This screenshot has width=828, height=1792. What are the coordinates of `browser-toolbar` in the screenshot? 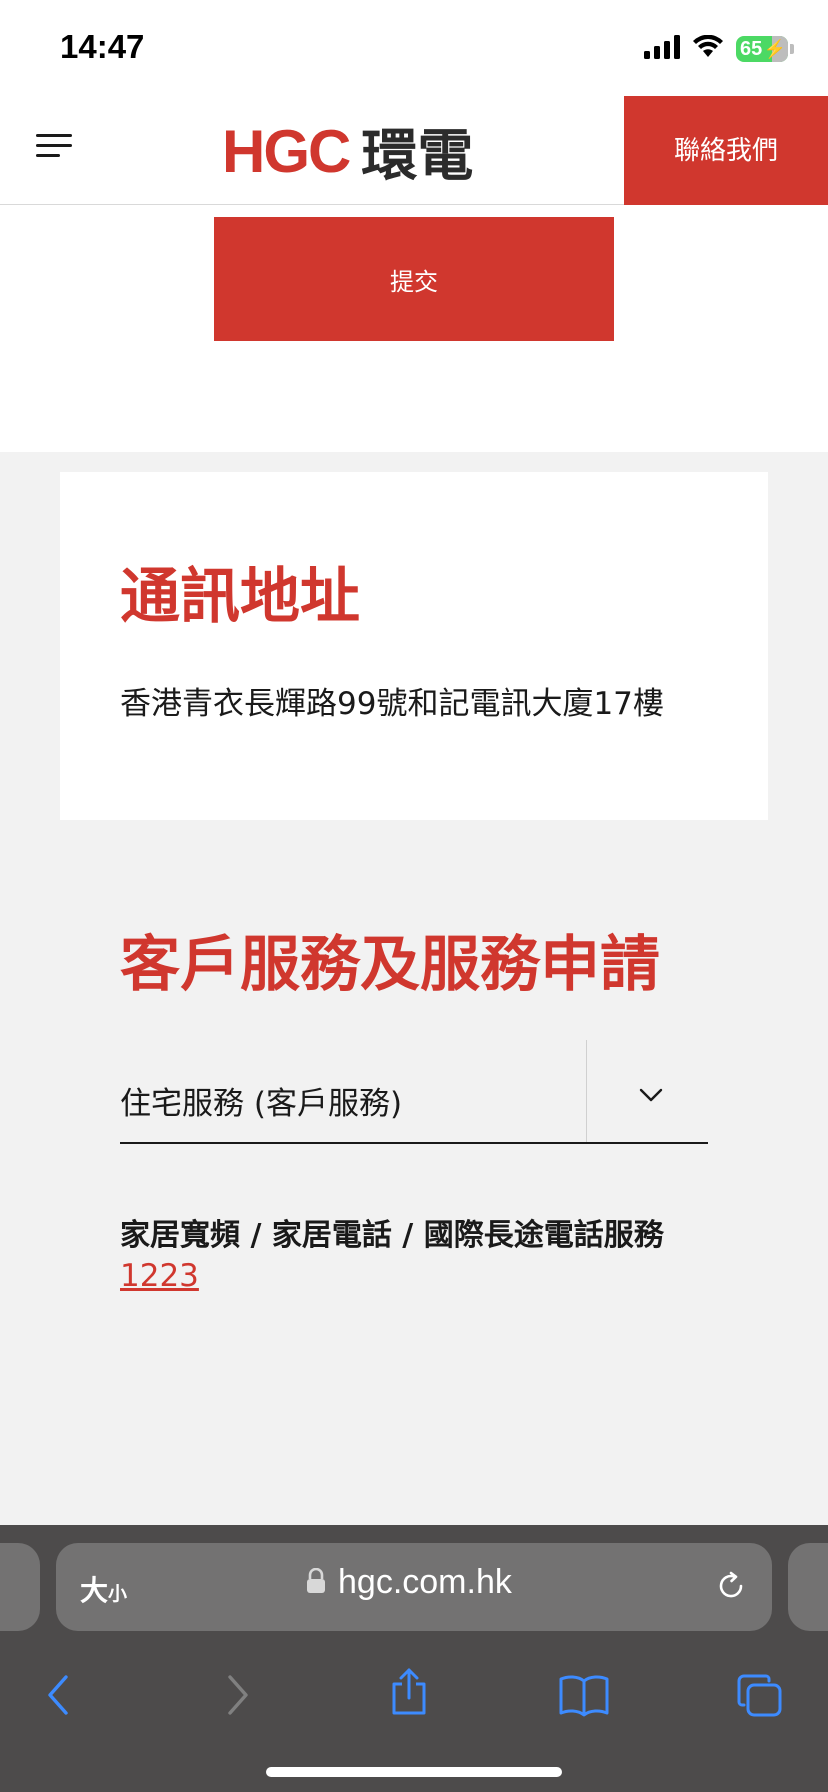 It's located at (414, 1703).